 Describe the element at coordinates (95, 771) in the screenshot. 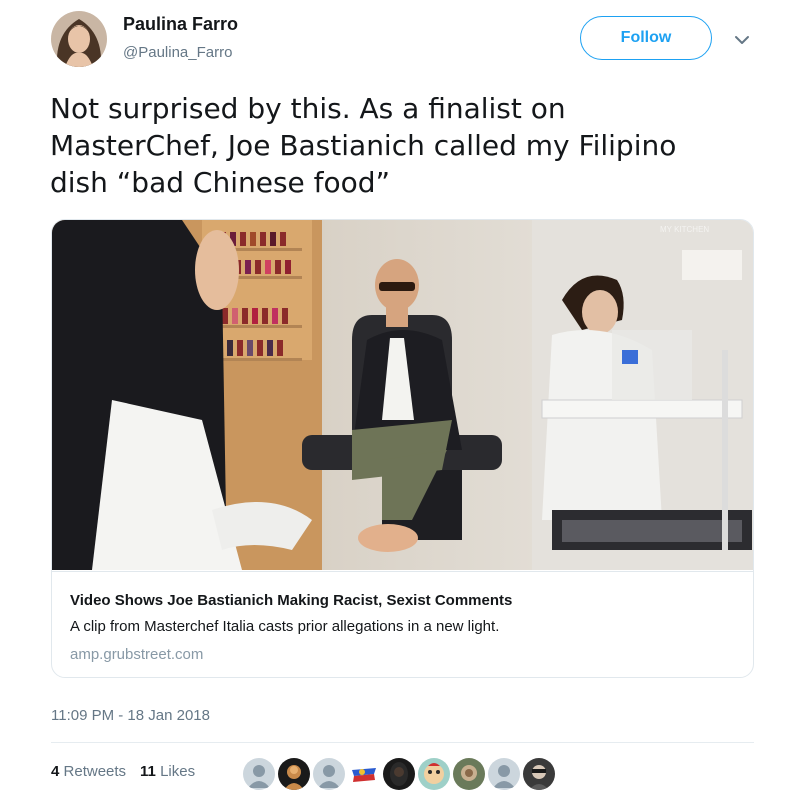

I see `retweets-label: Retweets` at that location.